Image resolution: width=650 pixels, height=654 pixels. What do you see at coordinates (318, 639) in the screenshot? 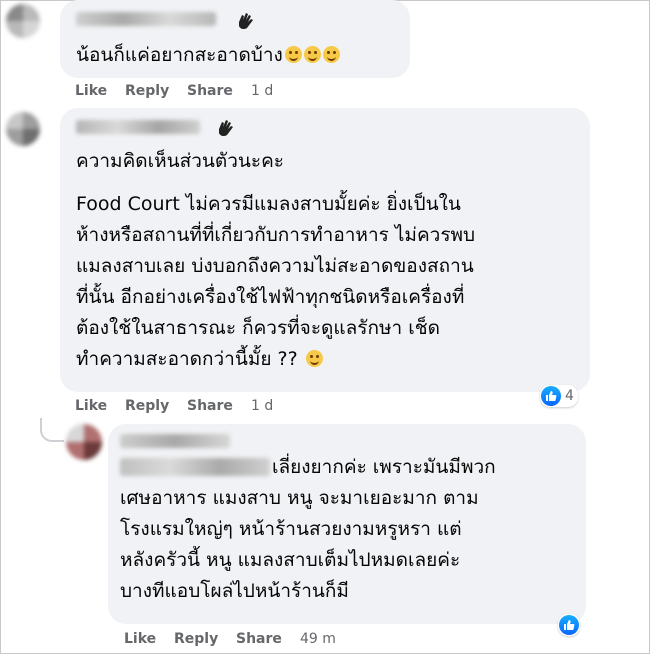
I see `timestamp: 49 m` at bounding box center [318, 639].